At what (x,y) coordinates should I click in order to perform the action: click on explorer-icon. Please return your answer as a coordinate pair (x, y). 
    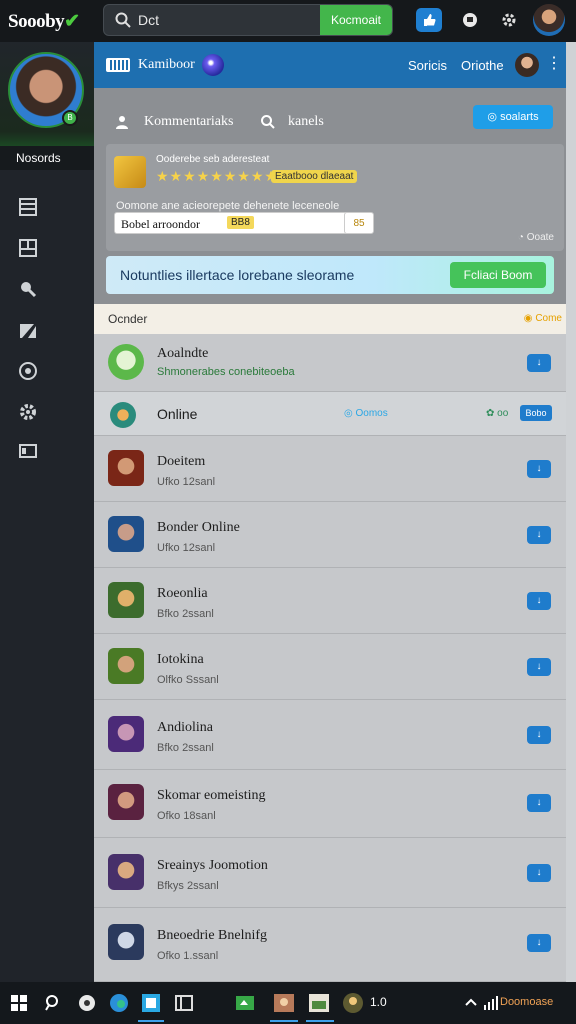
    Looking at the image, I should click on (184, 1003).